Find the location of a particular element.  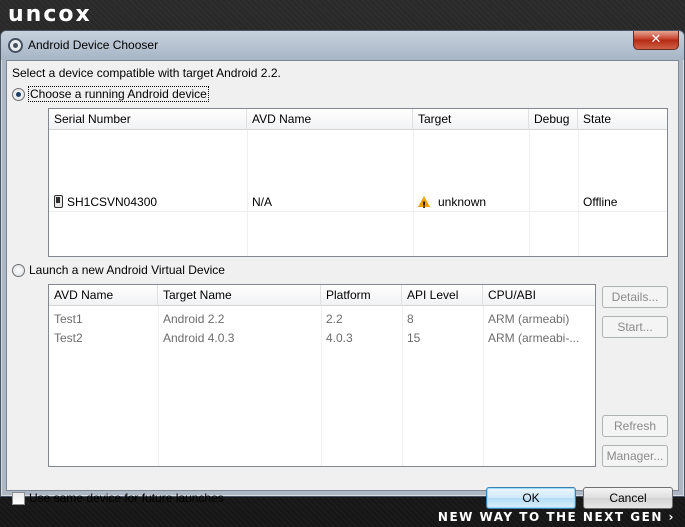

close-icon: ✕ is located at coordinates (656, 39).